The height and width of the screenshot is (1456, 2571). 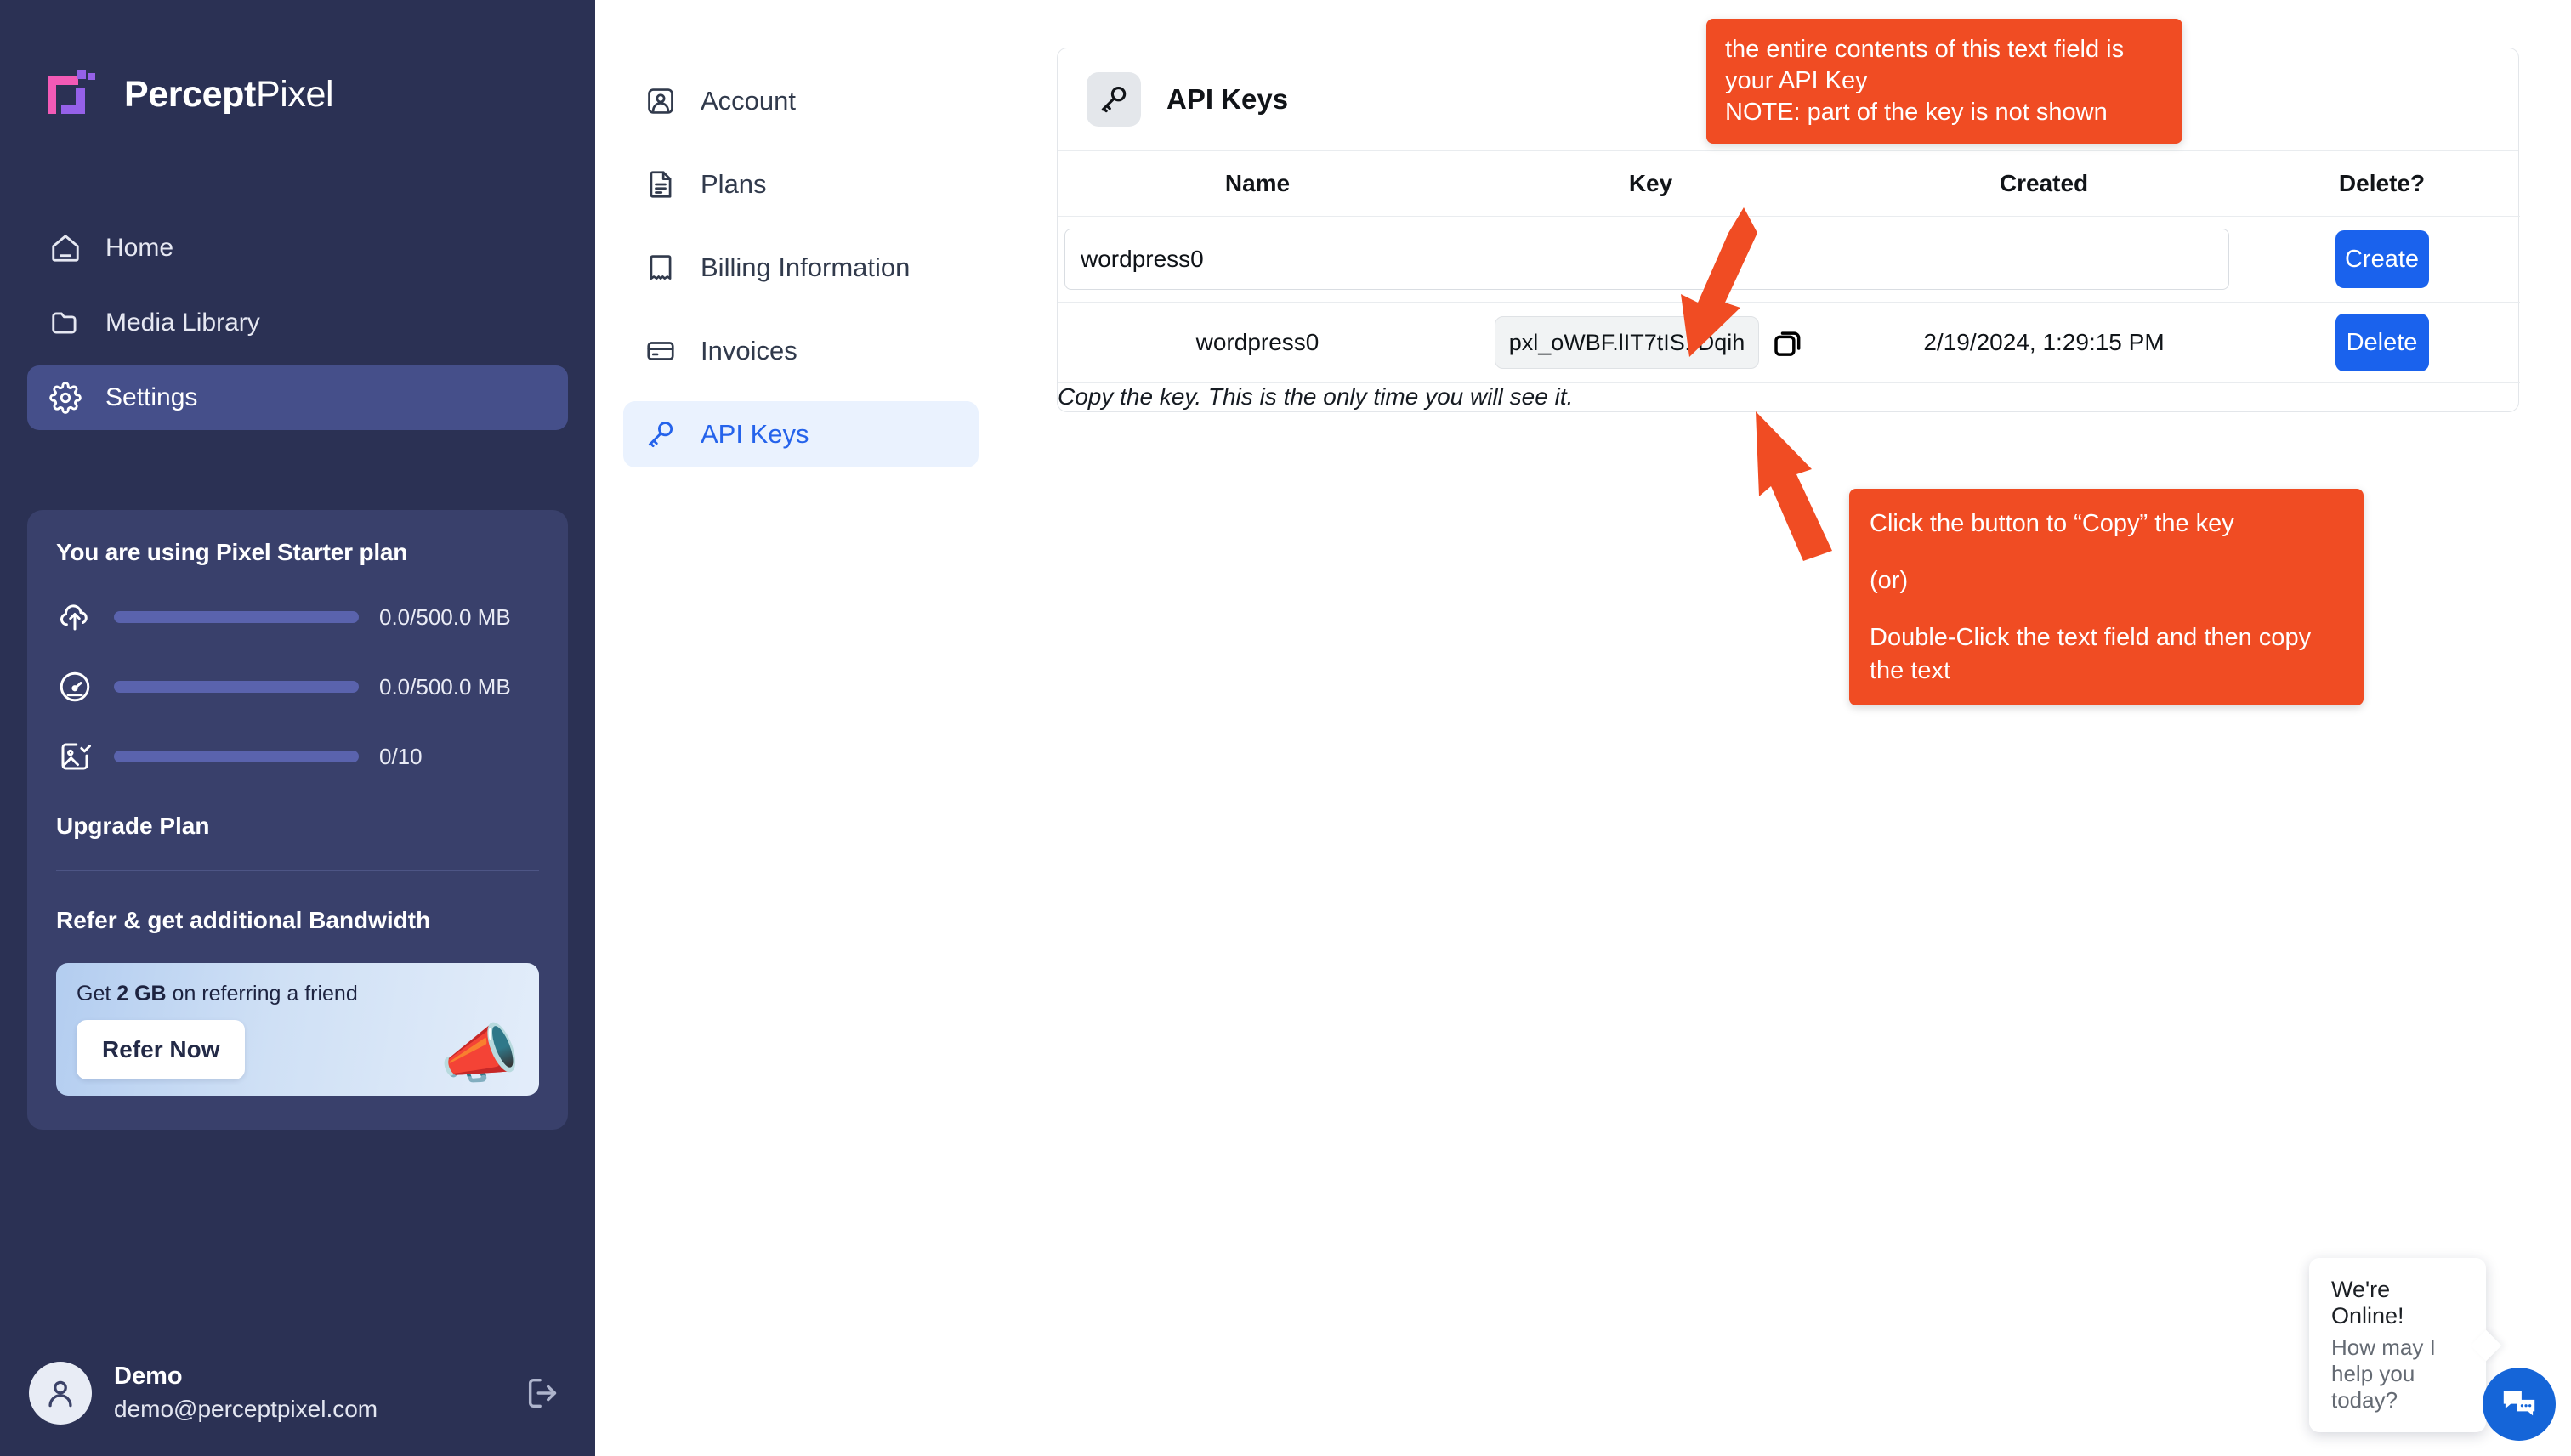 I want to click on settings-nav-item-account: Account, so click(x=801, y=101).